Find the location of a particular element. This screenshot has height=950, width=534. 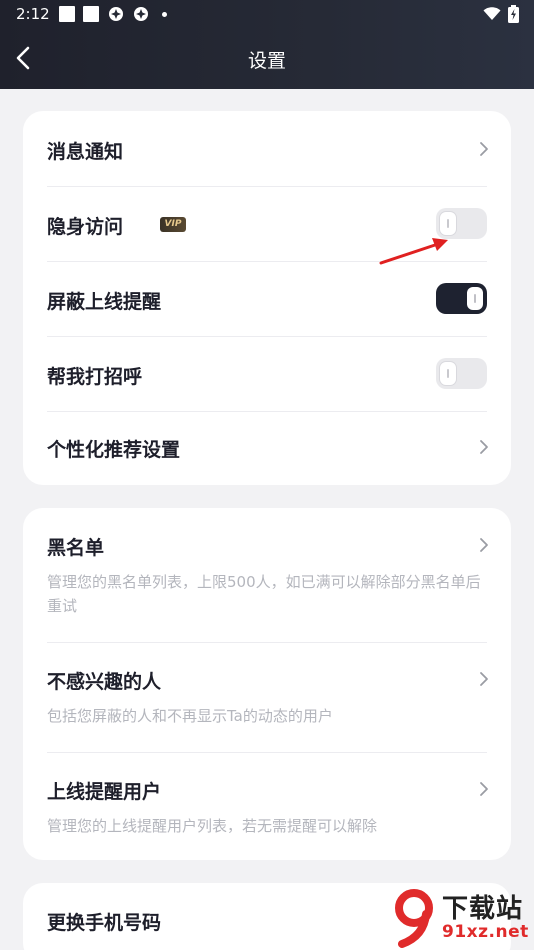

site-watermark: 下载站 91xz.net is located at coordinates (461, 918).